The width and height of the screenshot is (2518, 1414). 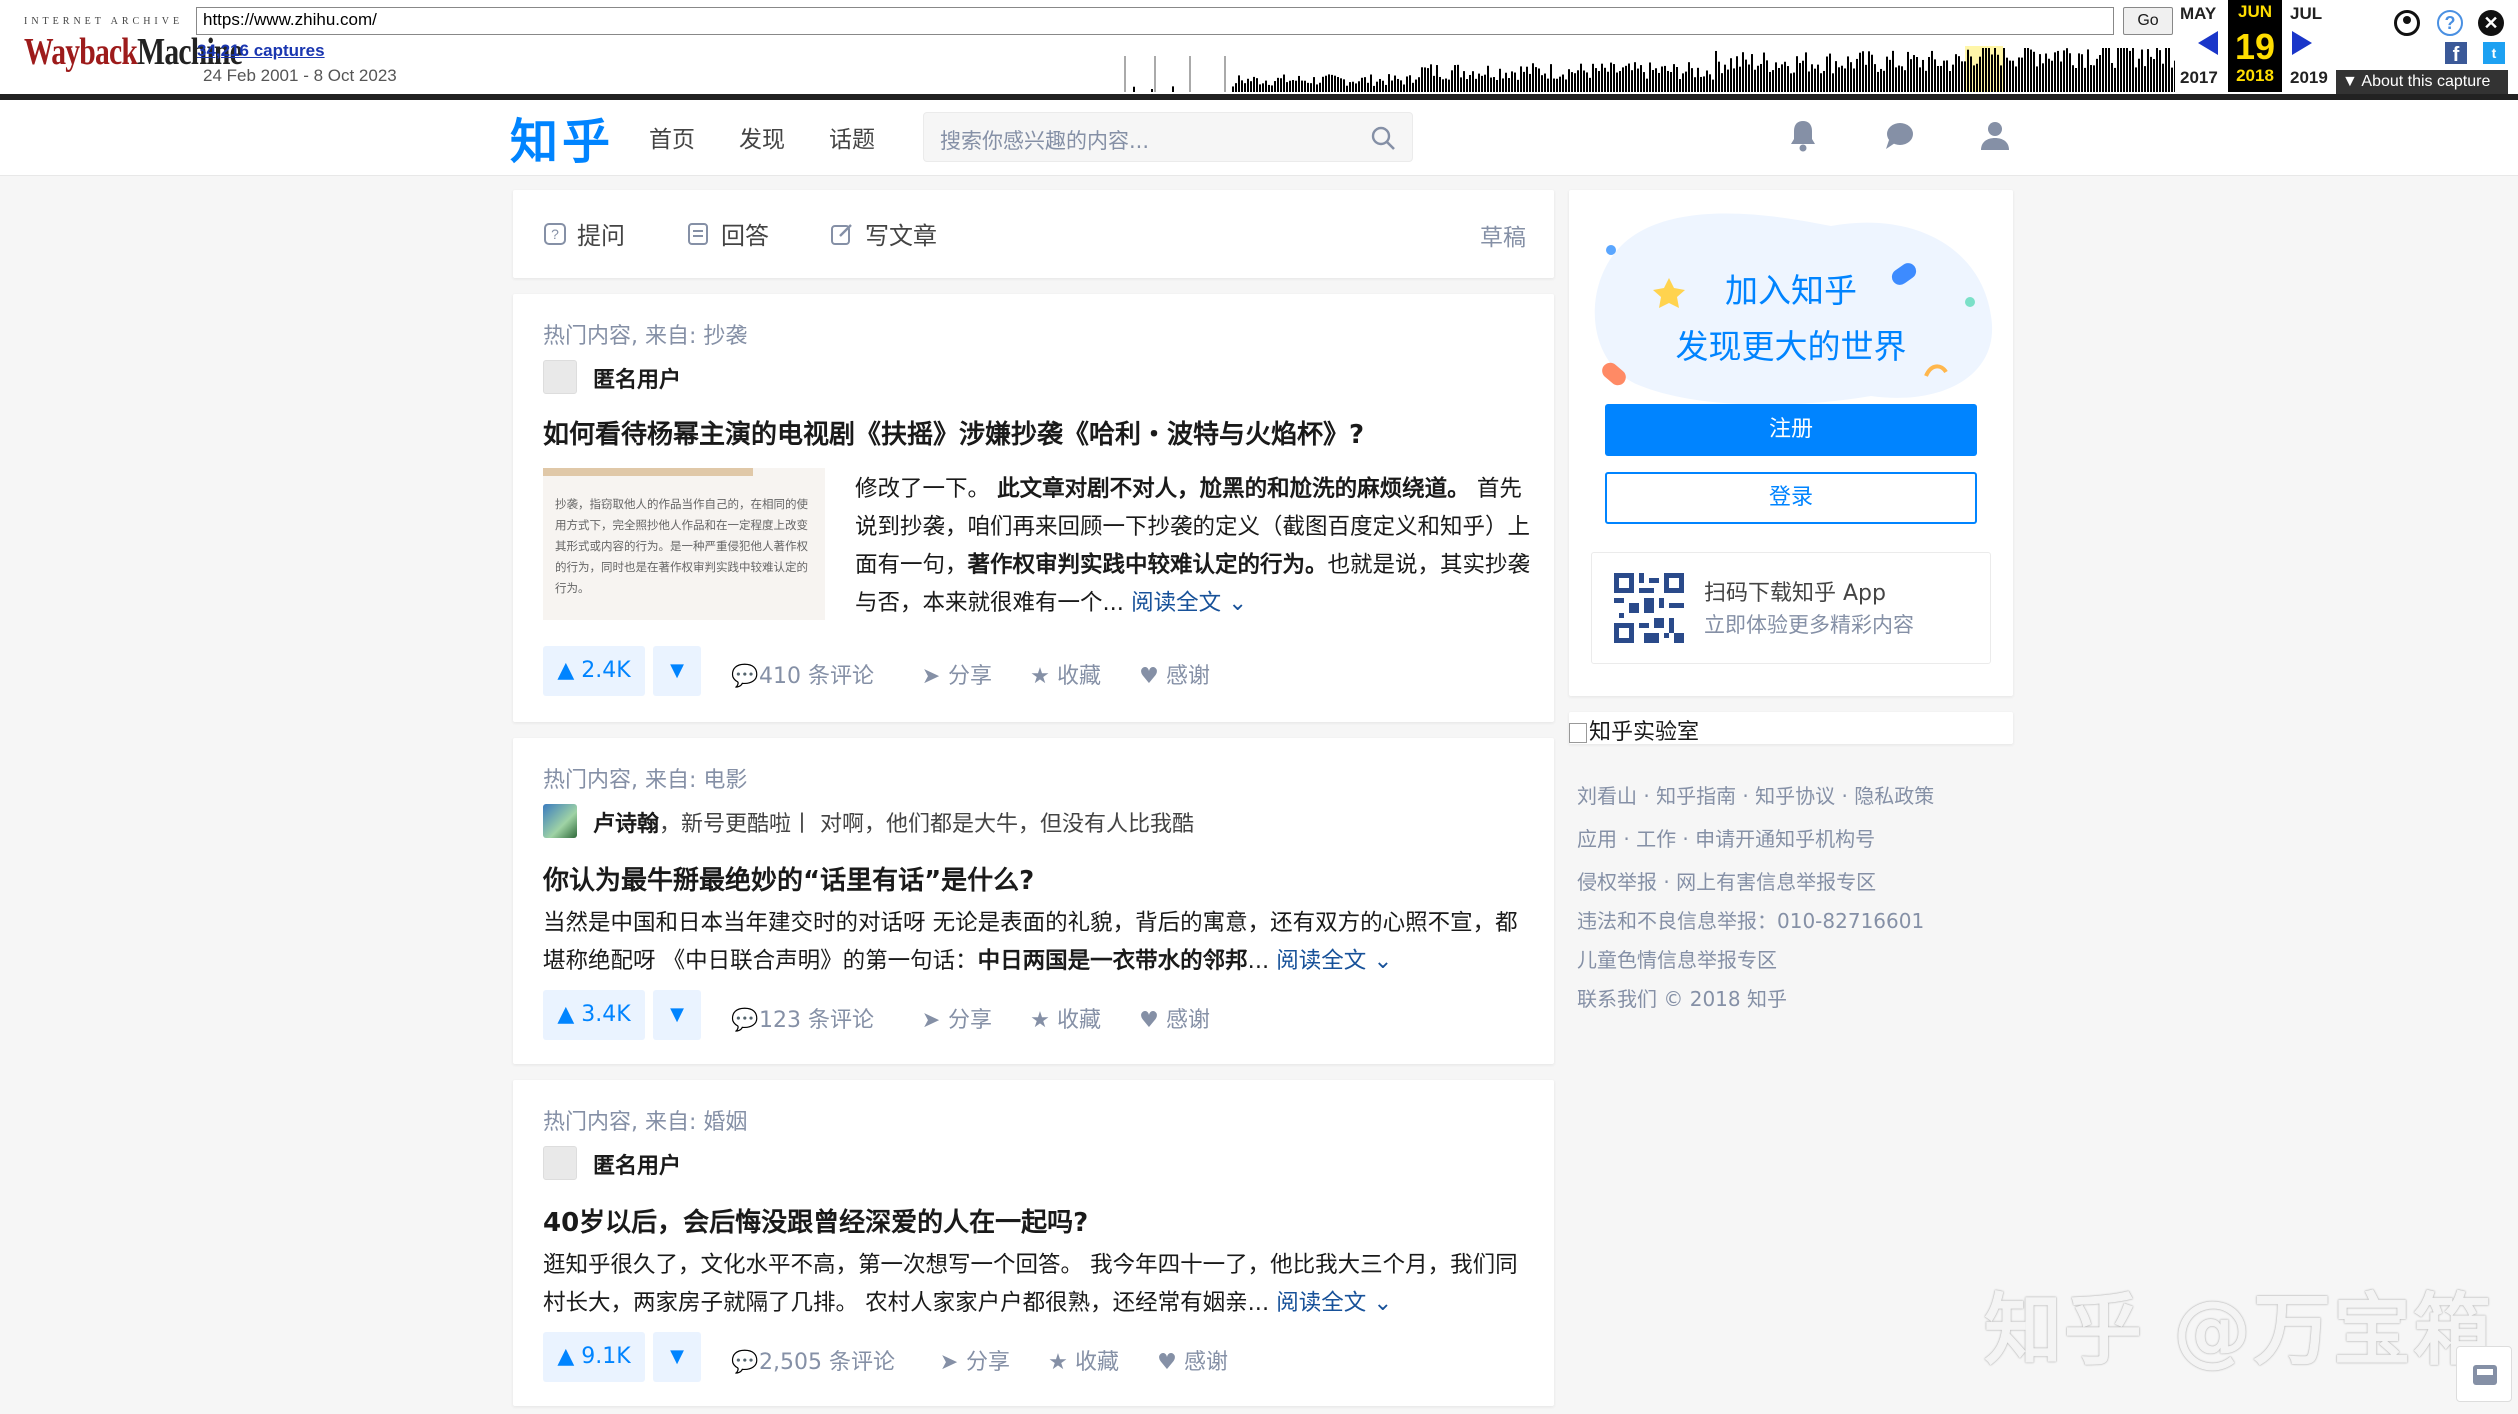 What do you see at coordinates (827, 1362) in the screenshot?
I see `comments-label: 2,505 条评论` at bounding box center [827, 1362].